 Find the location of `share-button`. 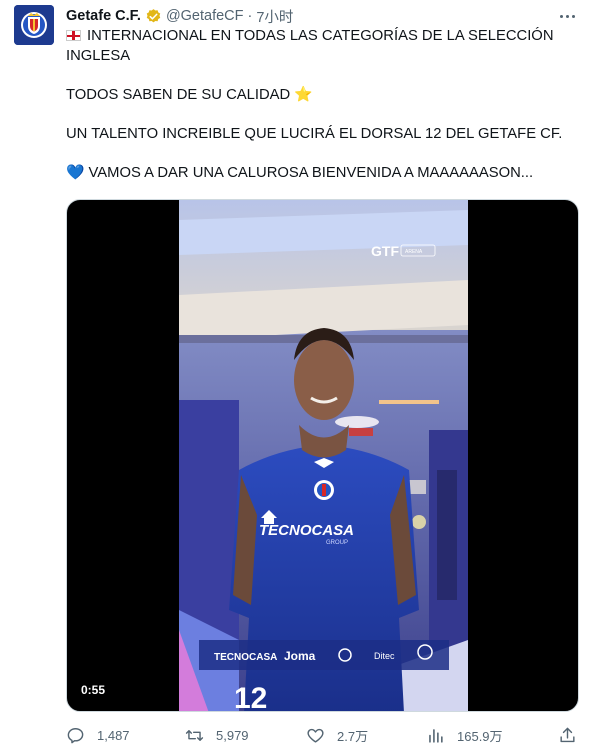

share-button is located at coordinates (573, 735).